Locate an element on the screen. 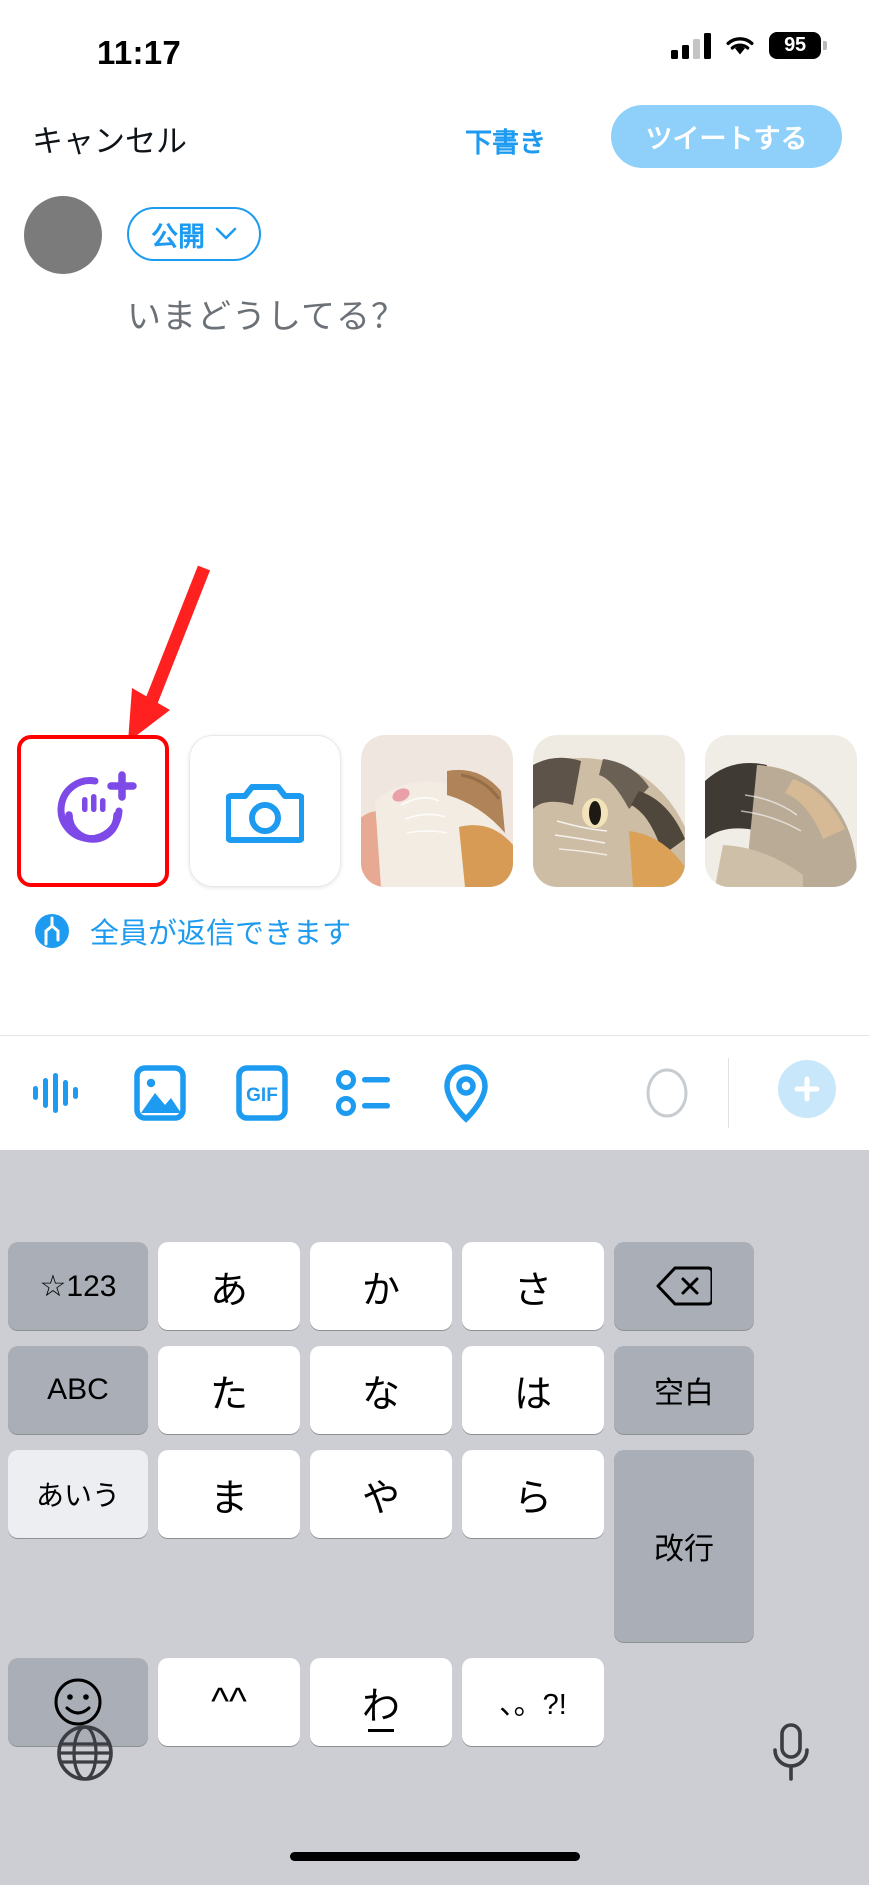  keyboard-row-2: ABC た な は 空白 is located at coordinates (434, 1390).